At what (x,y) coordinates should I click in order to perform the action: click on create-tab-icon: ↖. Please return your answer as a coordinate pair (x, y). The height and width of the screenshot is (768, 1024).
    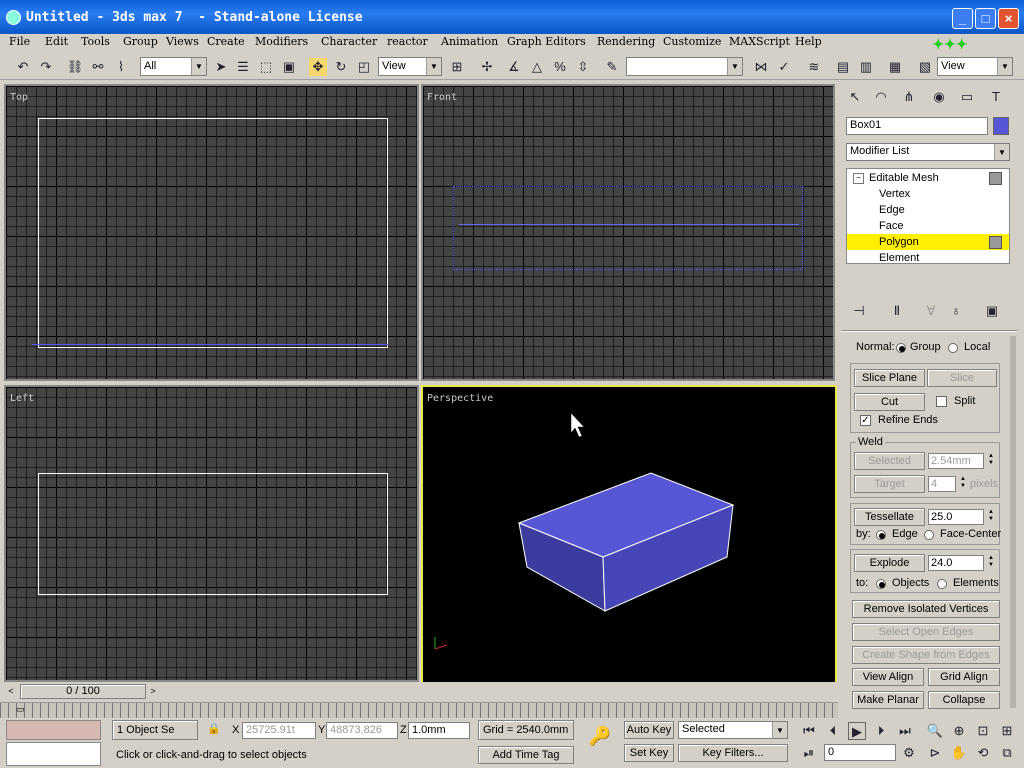
    Looking at the image, I should click on (855, 97).